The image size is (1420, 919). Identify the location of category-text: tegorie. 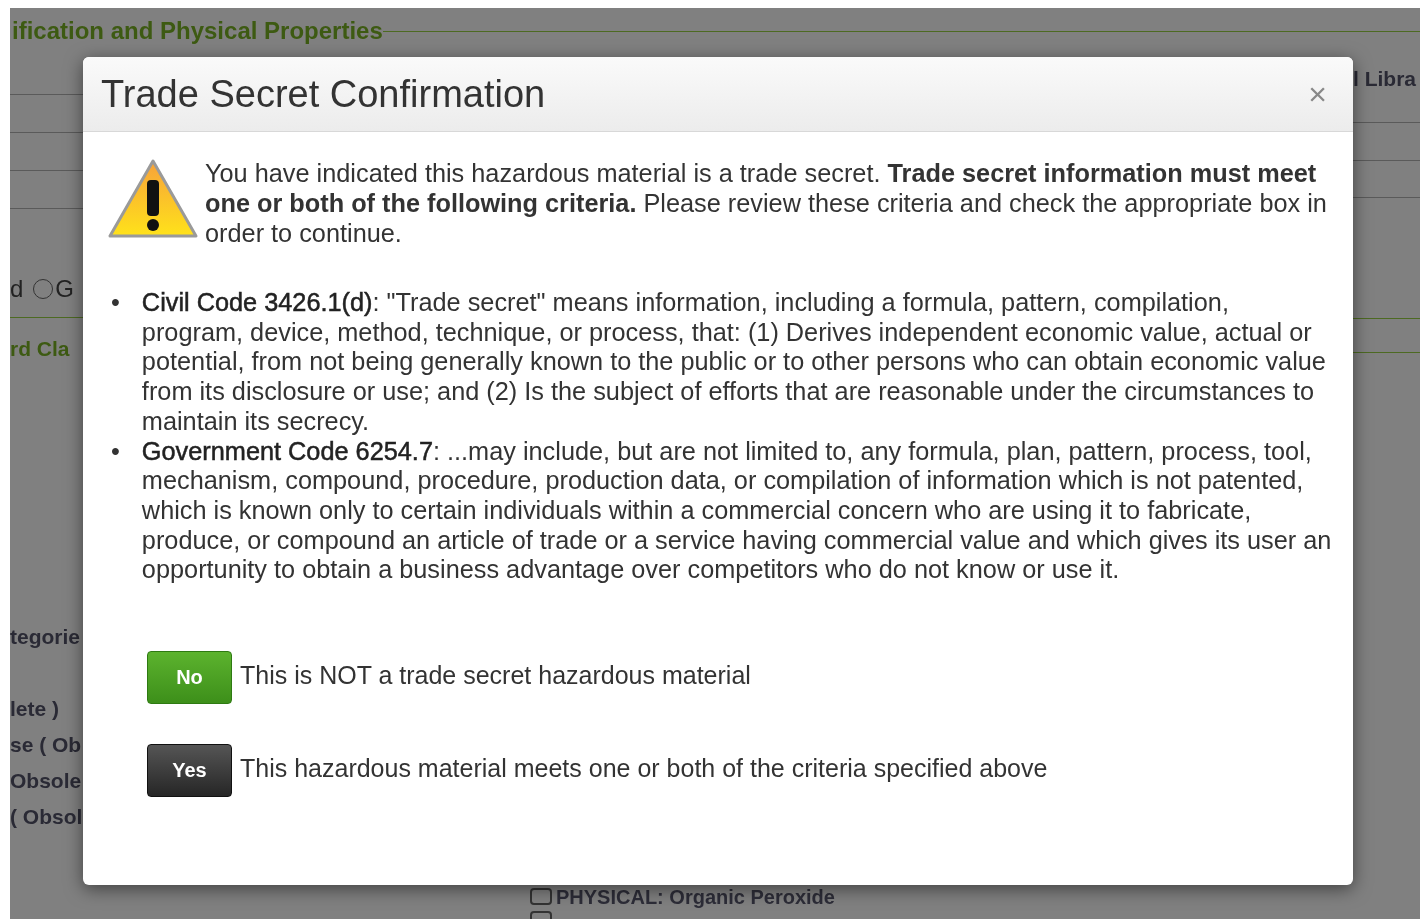
(45, 637).